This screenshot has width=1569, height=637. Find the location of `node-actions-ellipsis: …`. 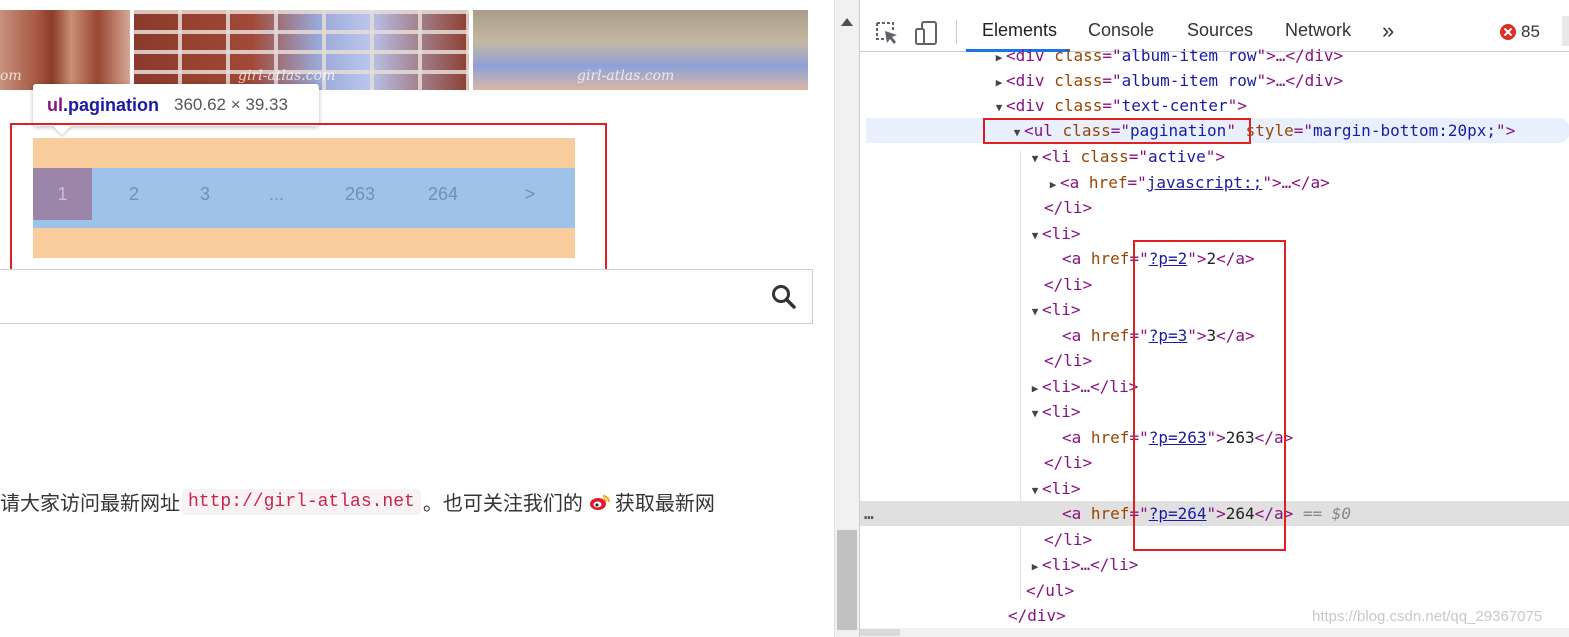

node-actions-ellipsis: … is located at coordinates (869, 513).